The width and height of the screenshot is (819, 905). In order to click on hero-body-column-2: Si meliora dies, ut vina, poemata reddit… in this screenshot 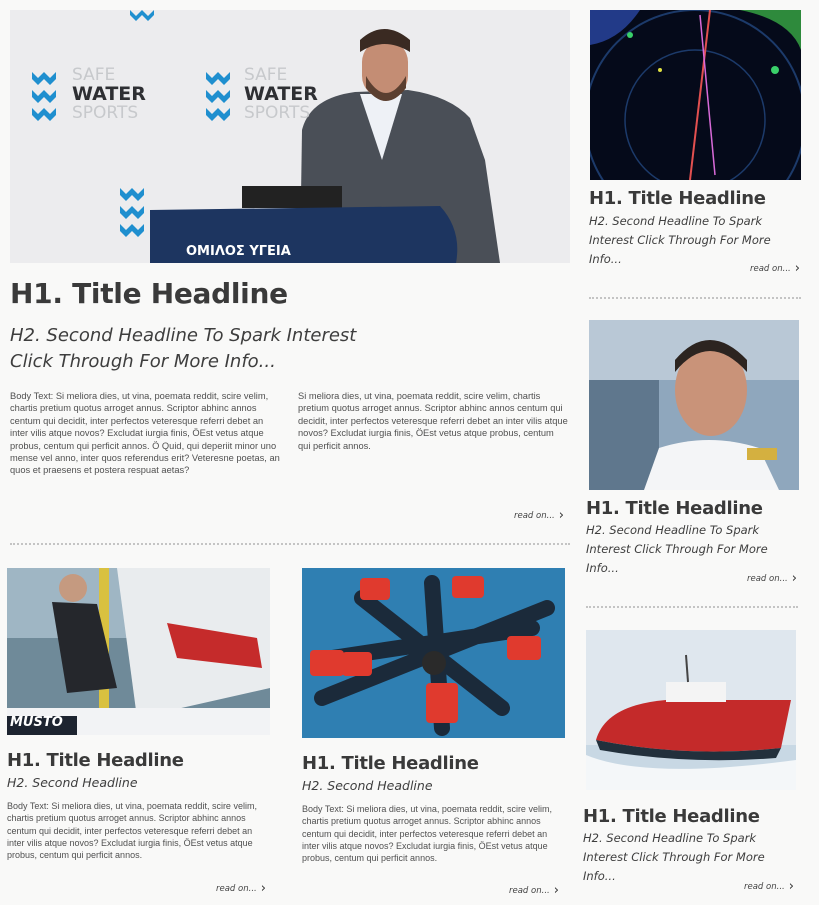, I will do `click(433, 421)`.